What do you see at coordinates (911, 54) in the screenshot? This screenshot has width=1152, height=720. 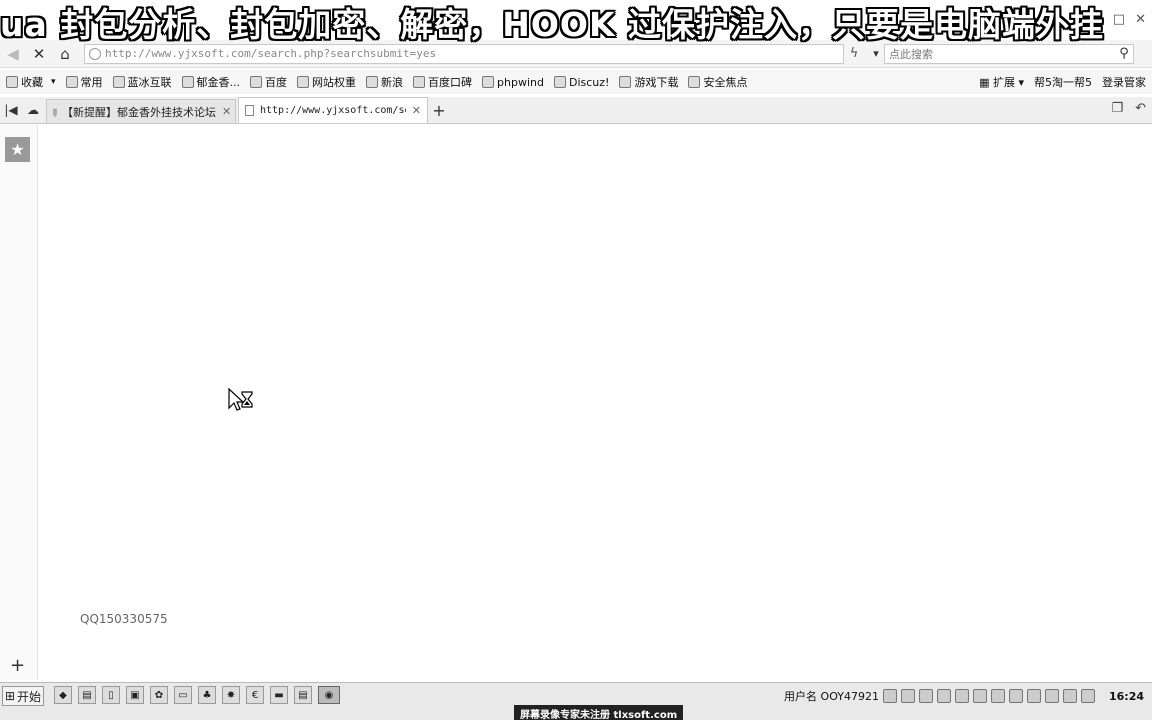 I see `search-placeholder: 点此搜索` at bounding box center [911, 54].